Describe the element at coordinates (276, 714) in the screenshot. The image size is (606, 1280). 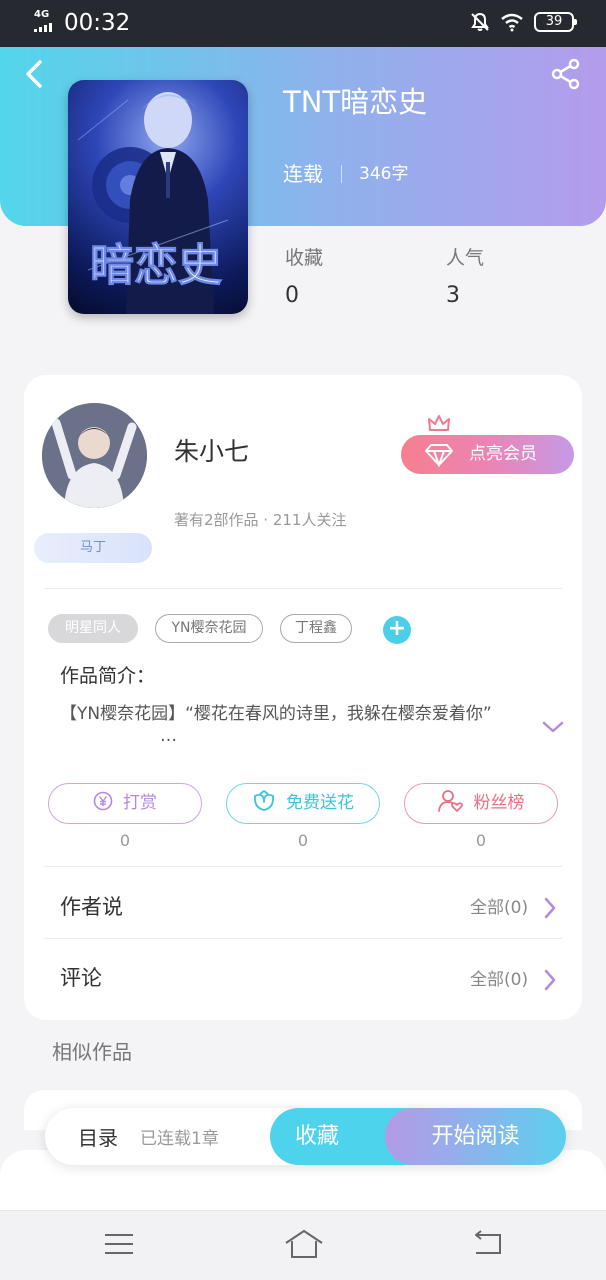
I see `intro-text: 【YN樱奈花园】“樱花在春风的诗里，我躲在樱奈爱着你”` at that location.